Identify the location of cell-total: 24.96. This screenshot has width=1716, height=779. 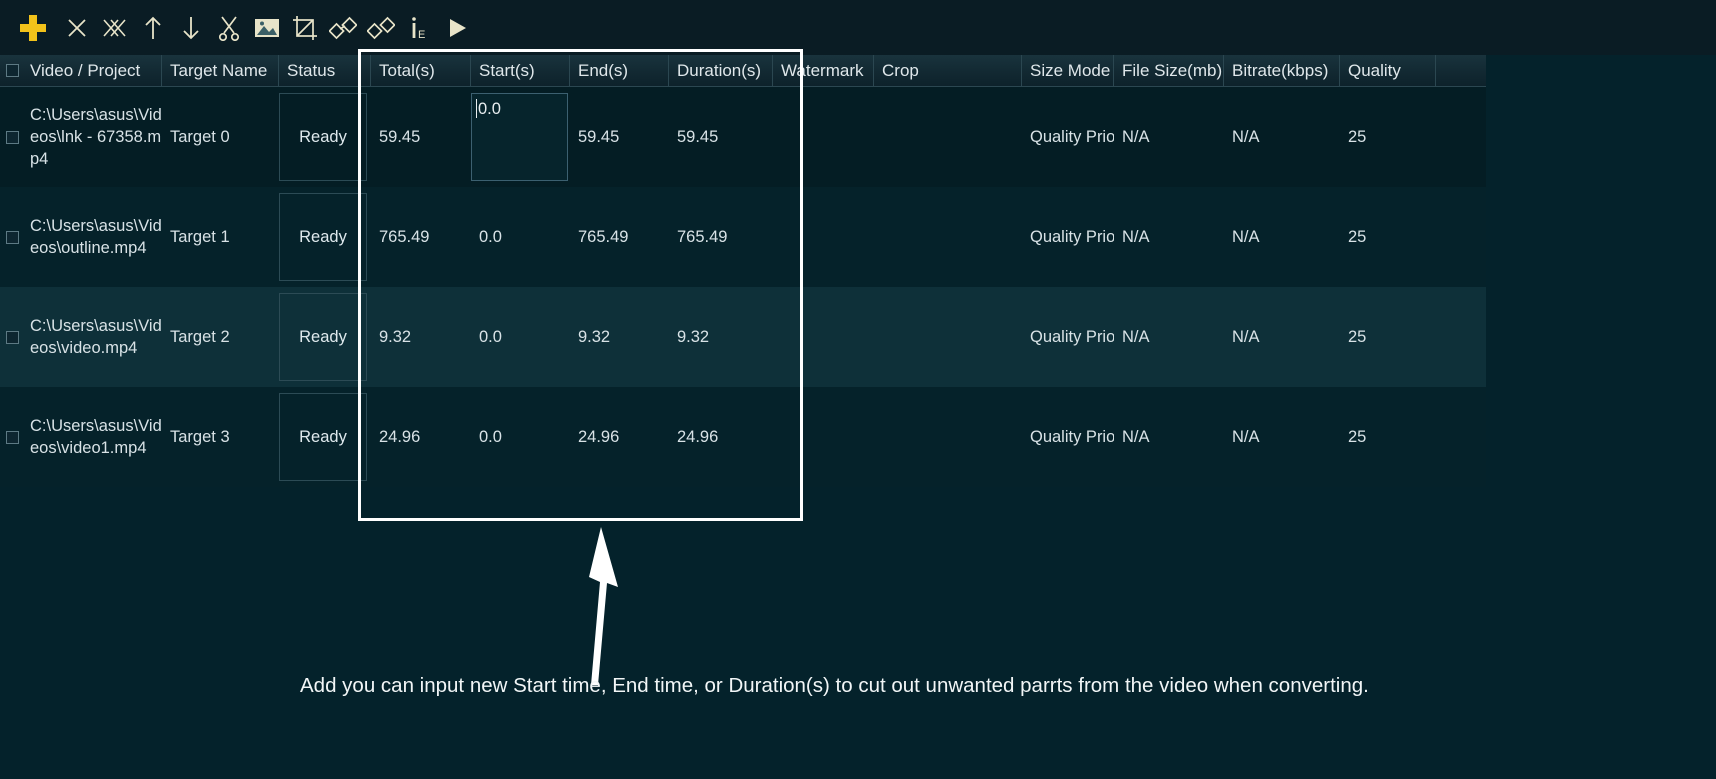
(421, 437).